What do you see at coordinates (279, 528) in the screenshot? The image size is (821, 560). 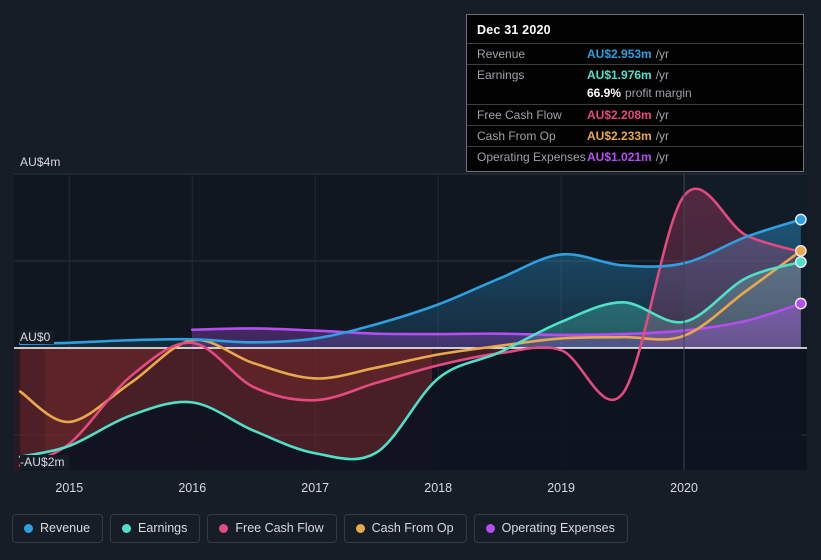 I see `legend-label: Free Cash Flow` at bounding box center [279, 528].